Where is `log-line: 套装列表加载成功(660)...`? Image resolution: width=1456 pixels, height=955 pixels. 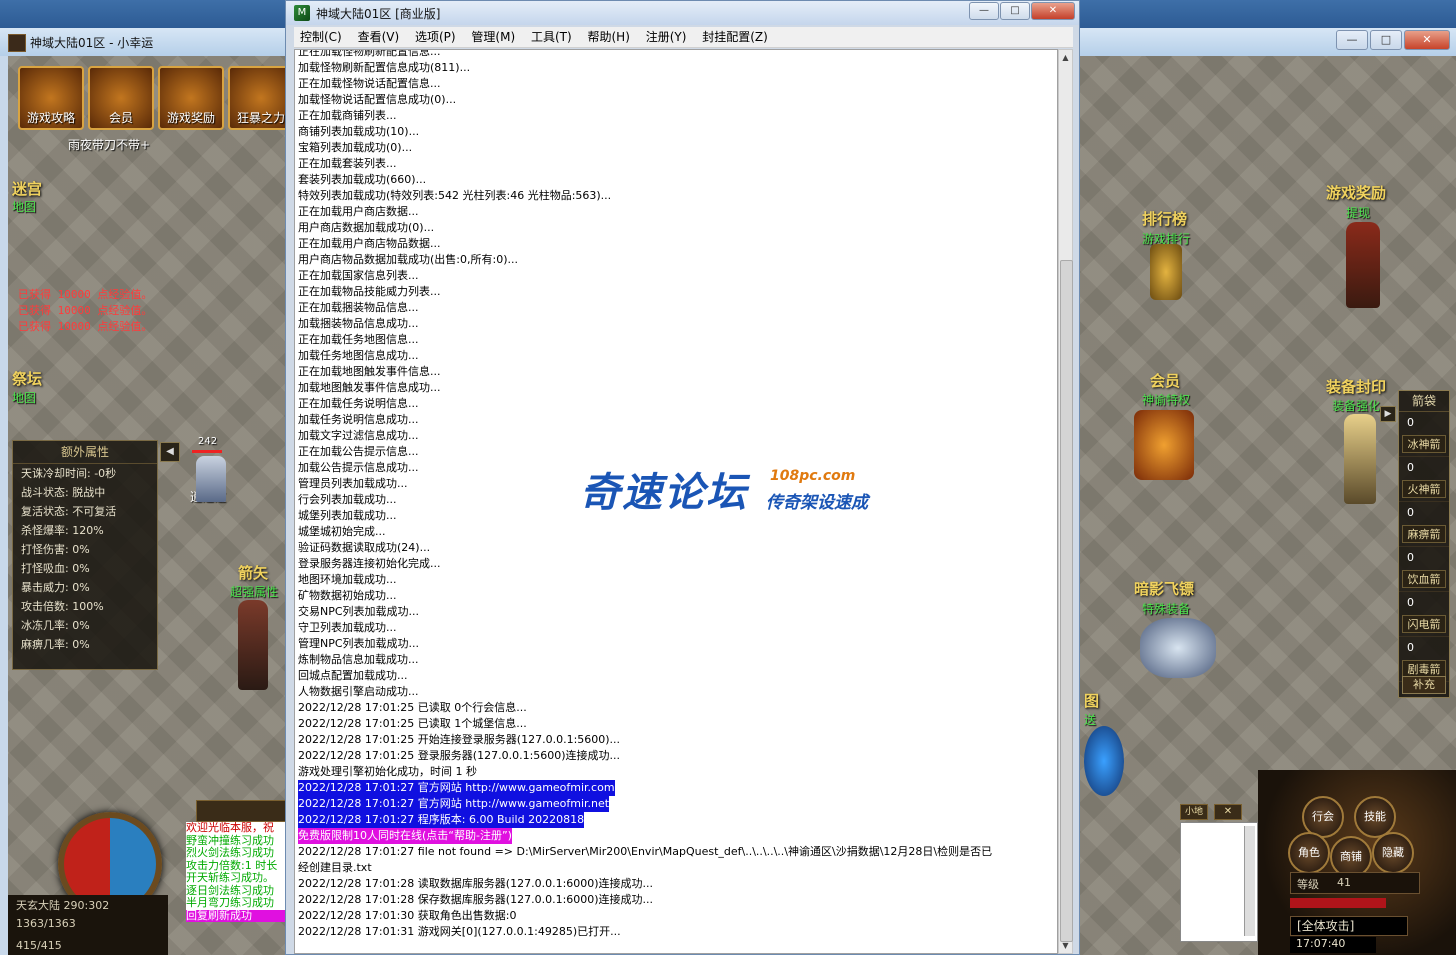
log-line: 套装列表加载成功(660)... is located at coordinates (362, 179).